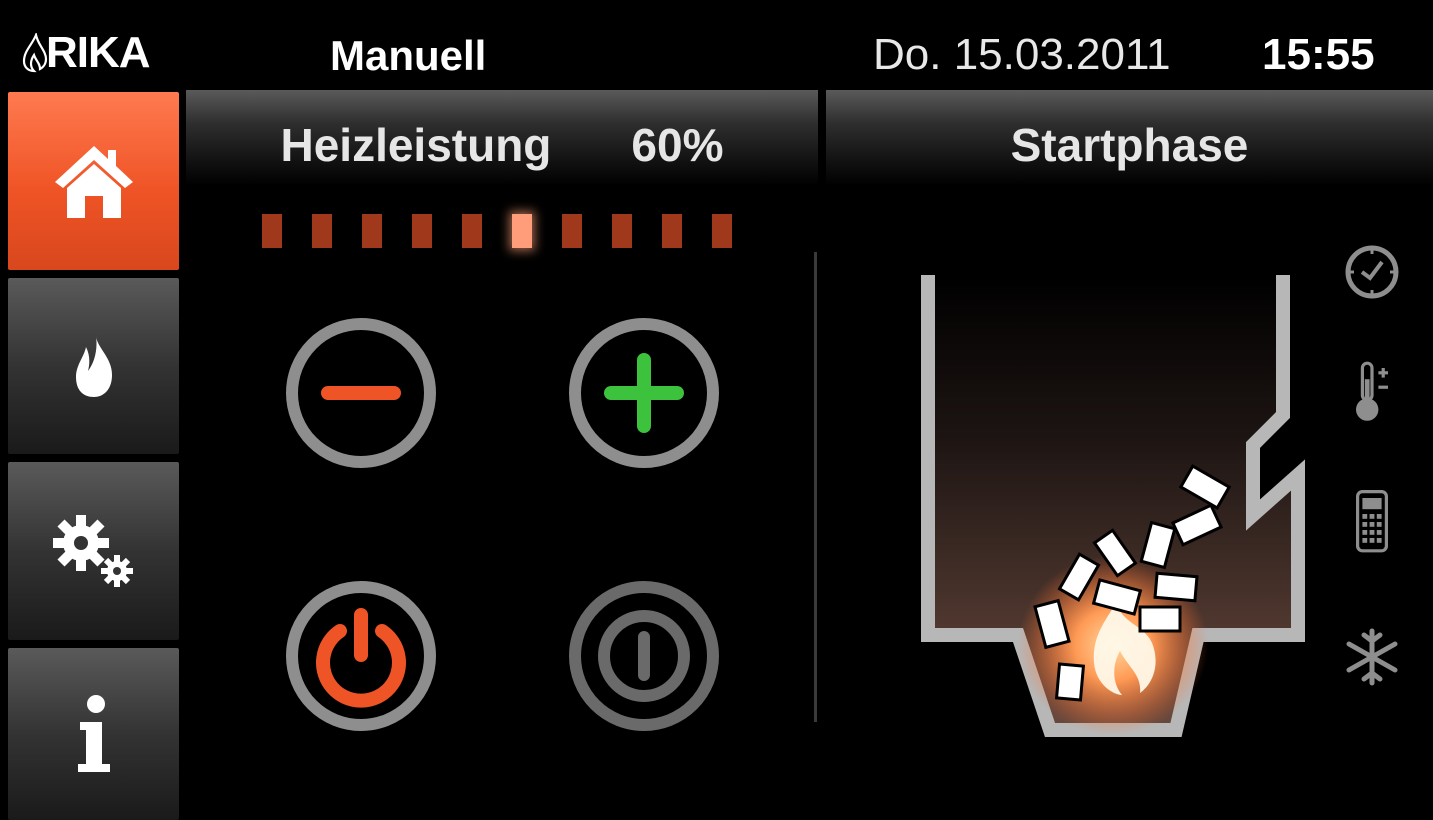  I want to click on power-header: Heizleistung 60%, so click(502, 145).